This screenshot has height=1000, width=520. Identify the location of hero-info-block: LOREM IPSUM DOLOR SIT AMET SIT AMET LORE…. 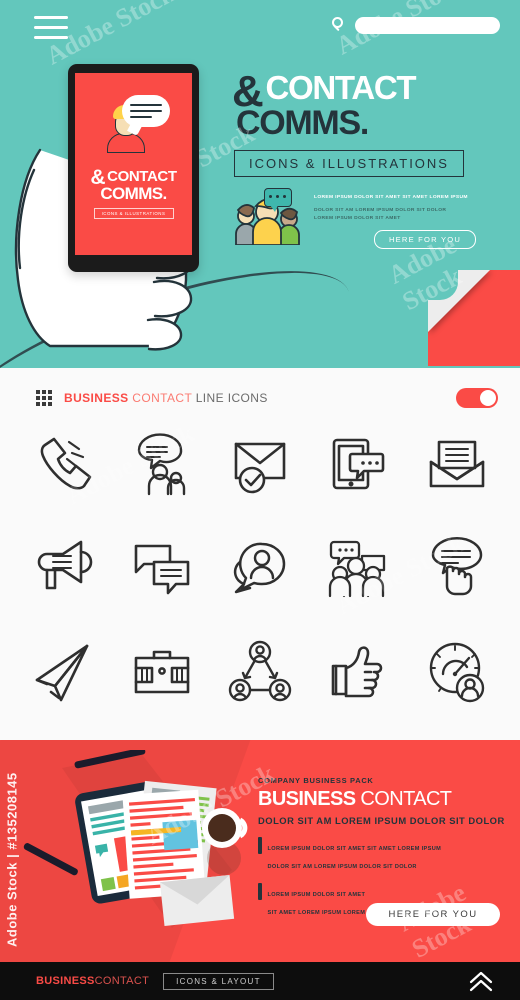
(372, 218).